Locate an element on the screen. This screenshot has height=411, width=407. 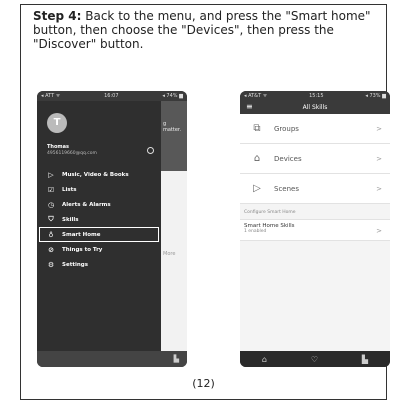
bottom-bar: ▙ is located at coordinates (112, 359).